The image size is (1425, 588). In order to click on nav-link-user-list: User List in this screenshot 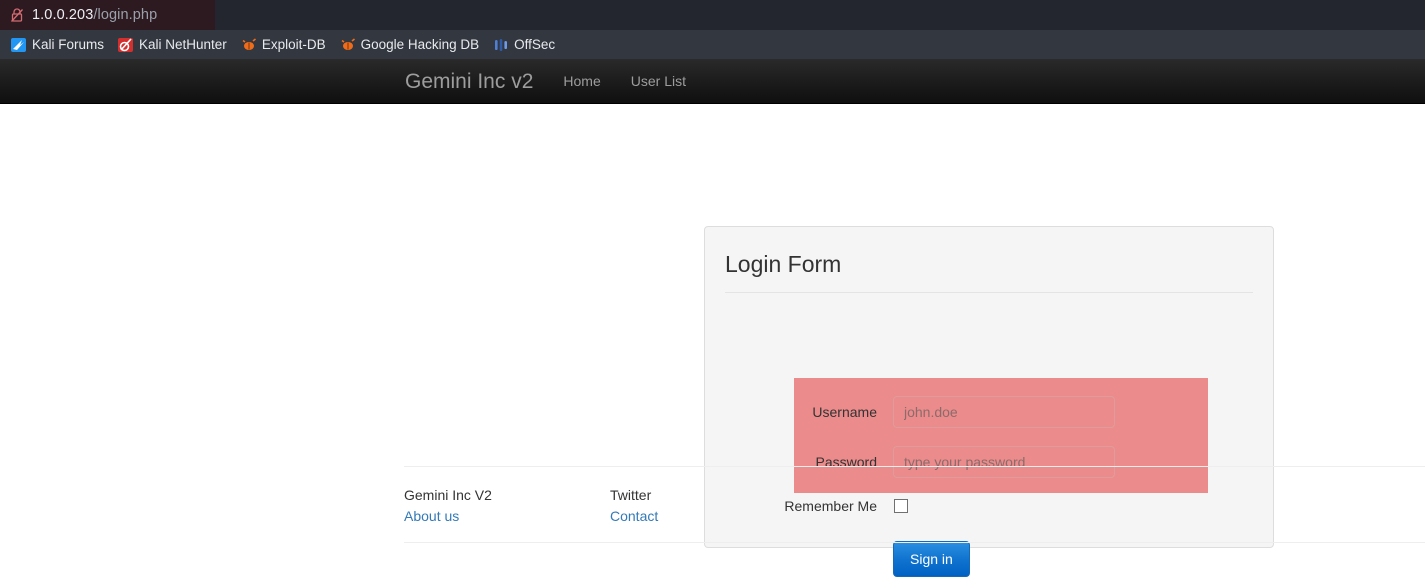, I will do `click(658, 81)`.